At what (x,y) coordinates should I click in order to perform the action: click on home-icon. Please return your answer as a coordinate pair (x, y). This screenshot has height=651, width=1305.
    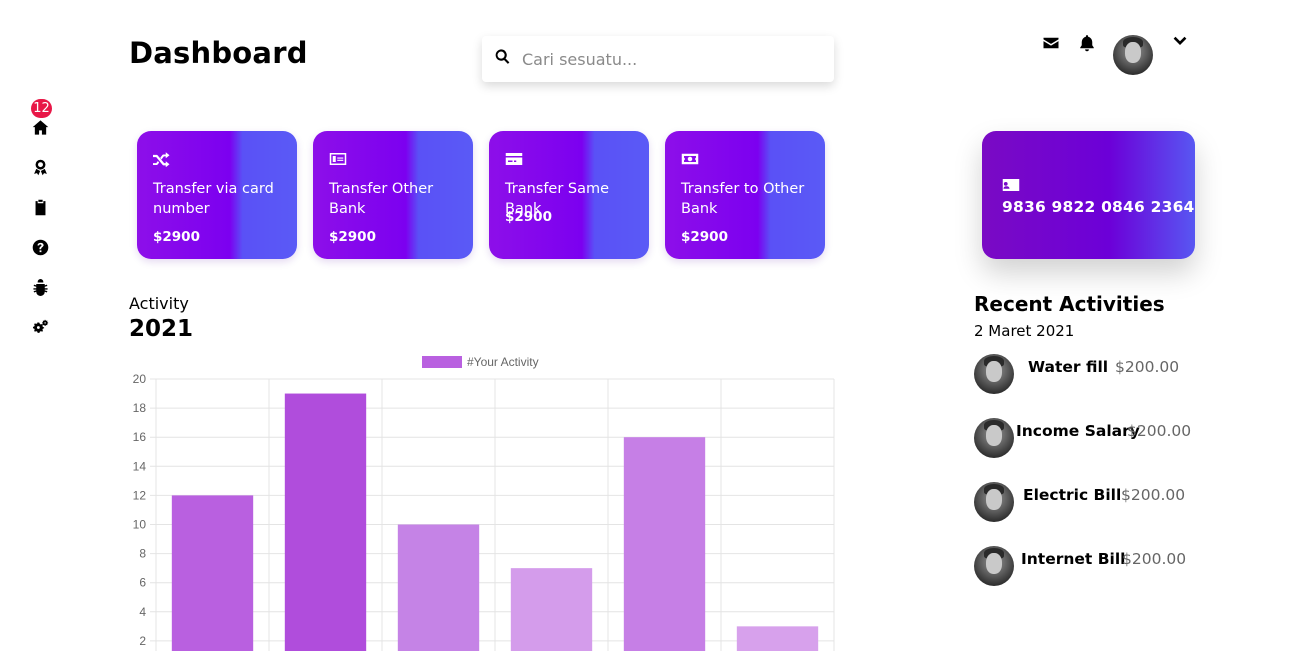
    Looking at the image, I should click on (40, 127).